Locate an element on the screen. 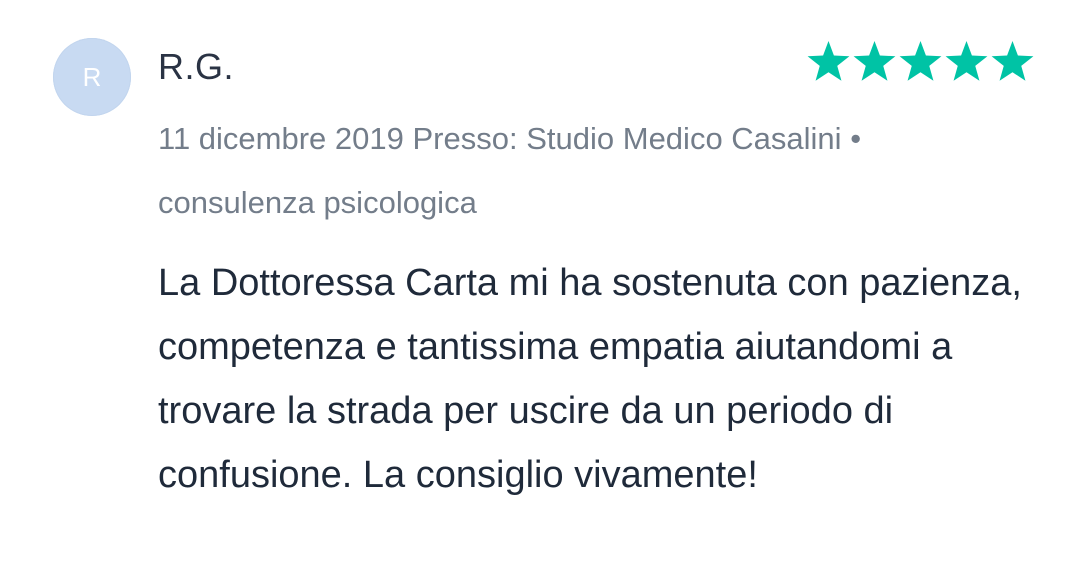  service-name: consulenza psicologica is located at coordinates (317, 202).